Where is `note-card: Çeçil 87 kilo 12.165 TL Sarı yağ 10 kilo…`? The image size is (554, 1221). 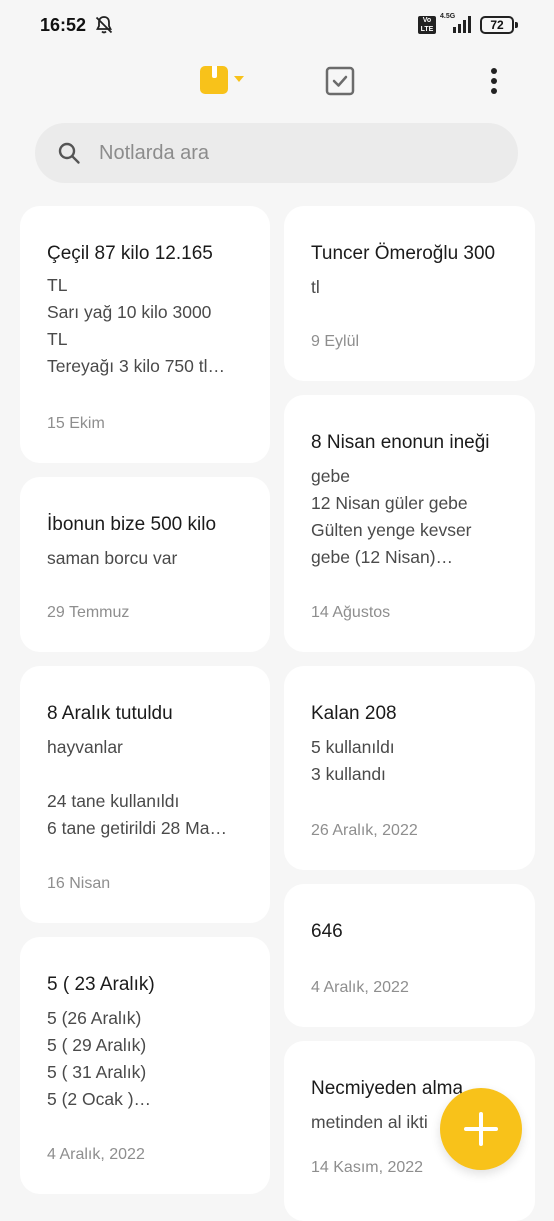
note-card: Çeçil 87 kilo 12.165 TL Sarı yağ 10 kilo… is located at coordinates (145, 334).